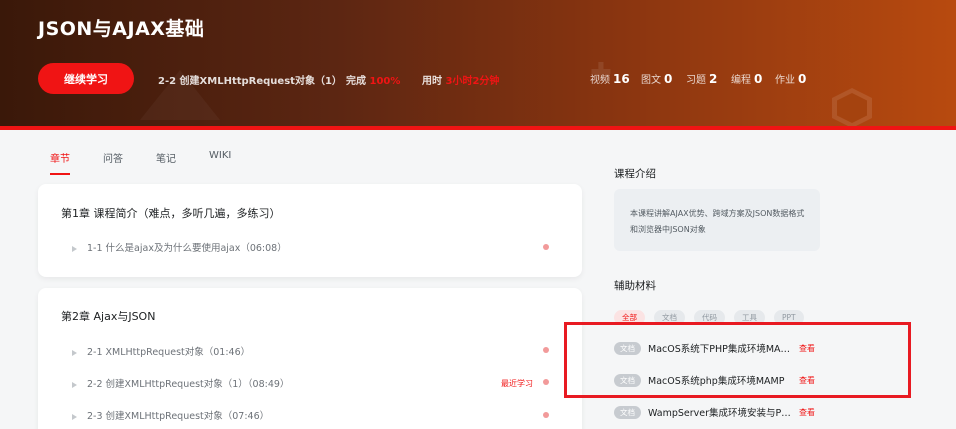 The height and width of the screenshot is (429, 956). Describe the element at coordinates (651, 80) in the screenshot. I see `stat-article-label: 图文` at that location.